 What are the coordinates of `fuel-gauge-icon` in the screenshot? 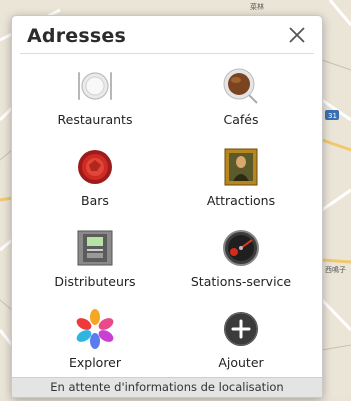 It's located at (241, 248).